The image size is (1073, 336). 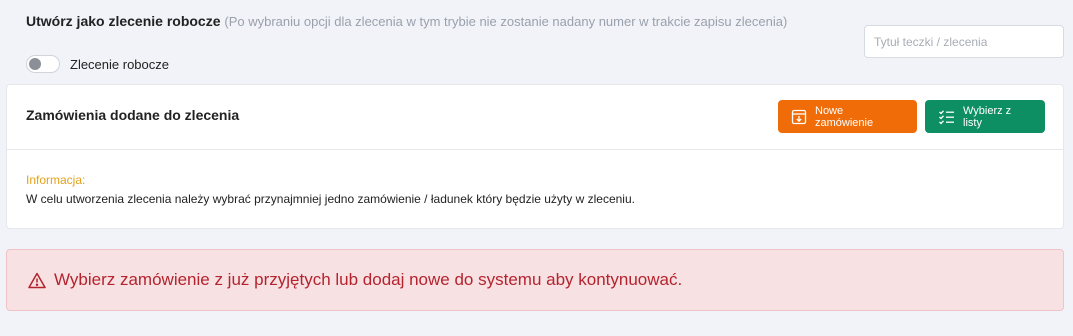 I want to click on draft-toggle-switch, so click(x=43, y=64).